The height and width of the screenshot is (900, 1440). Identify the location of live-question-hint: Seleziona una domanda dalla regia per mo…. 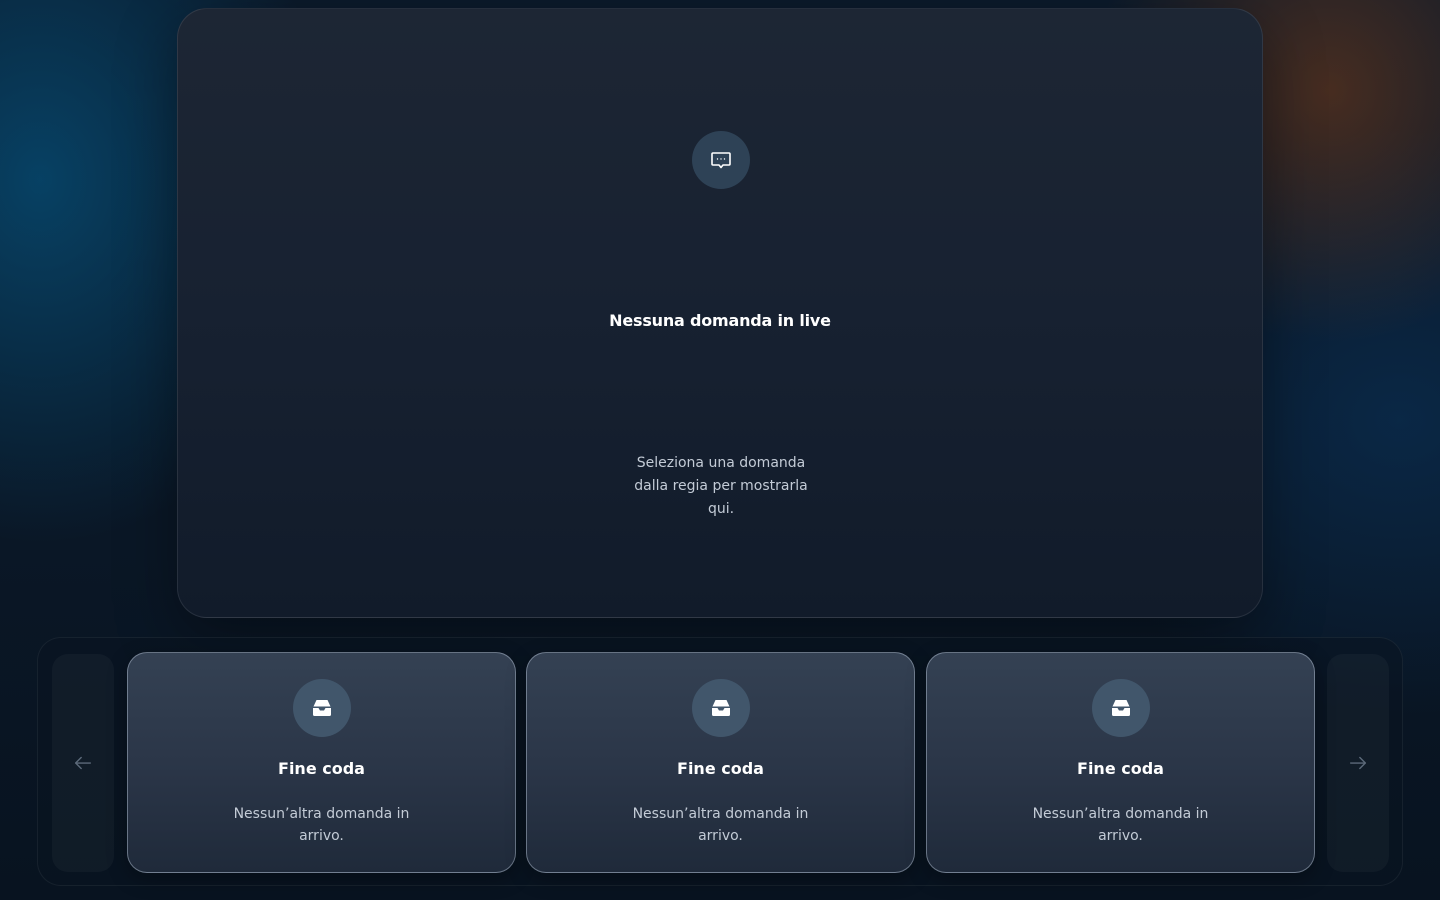
(721, 486).